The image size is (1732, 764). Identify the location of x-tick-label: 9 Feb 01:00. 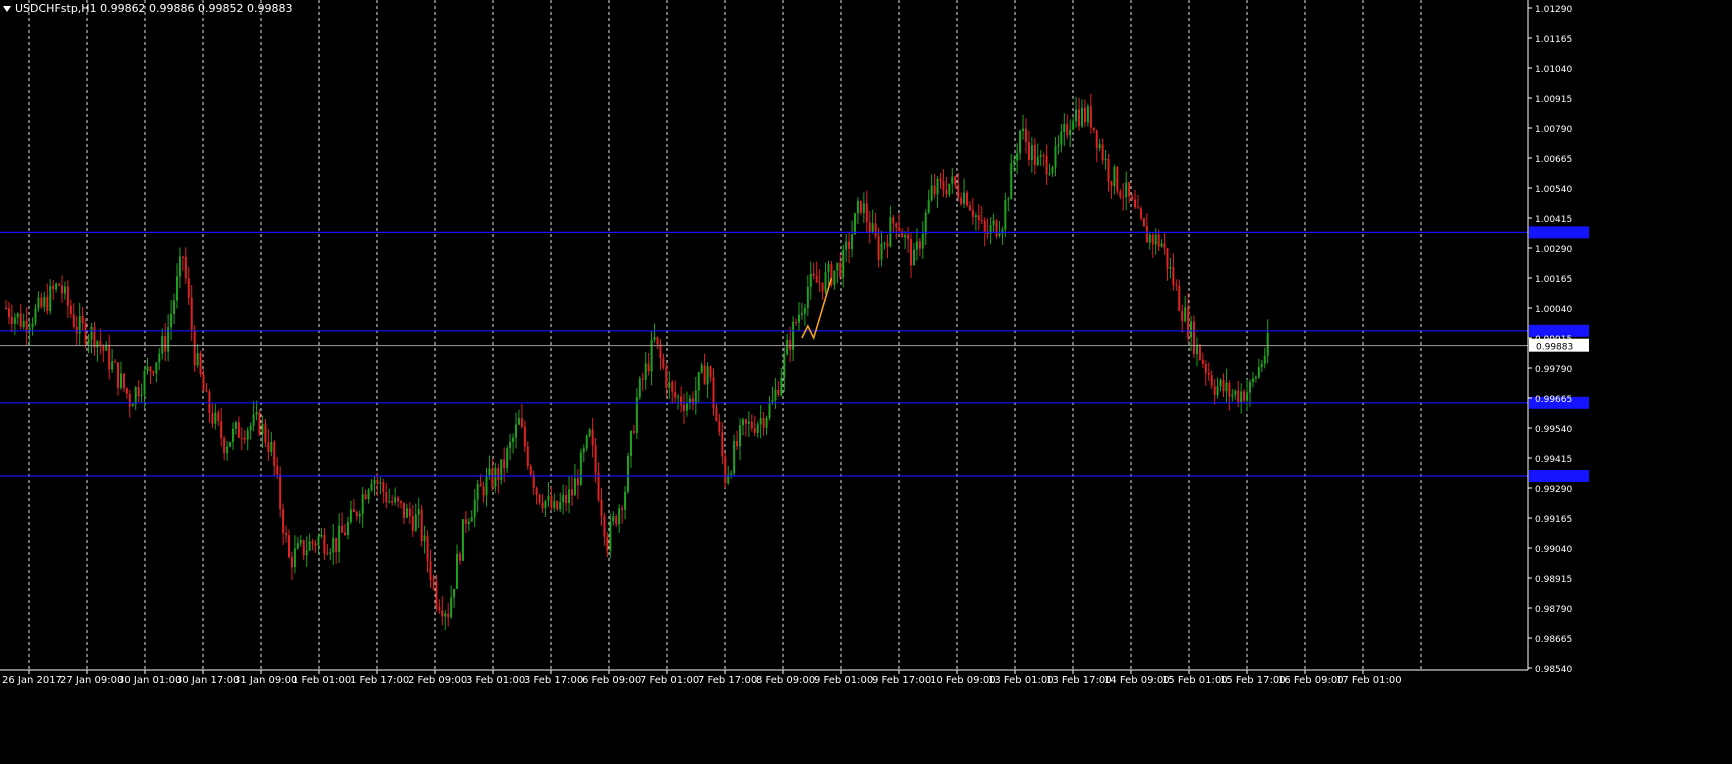
(843, 680).